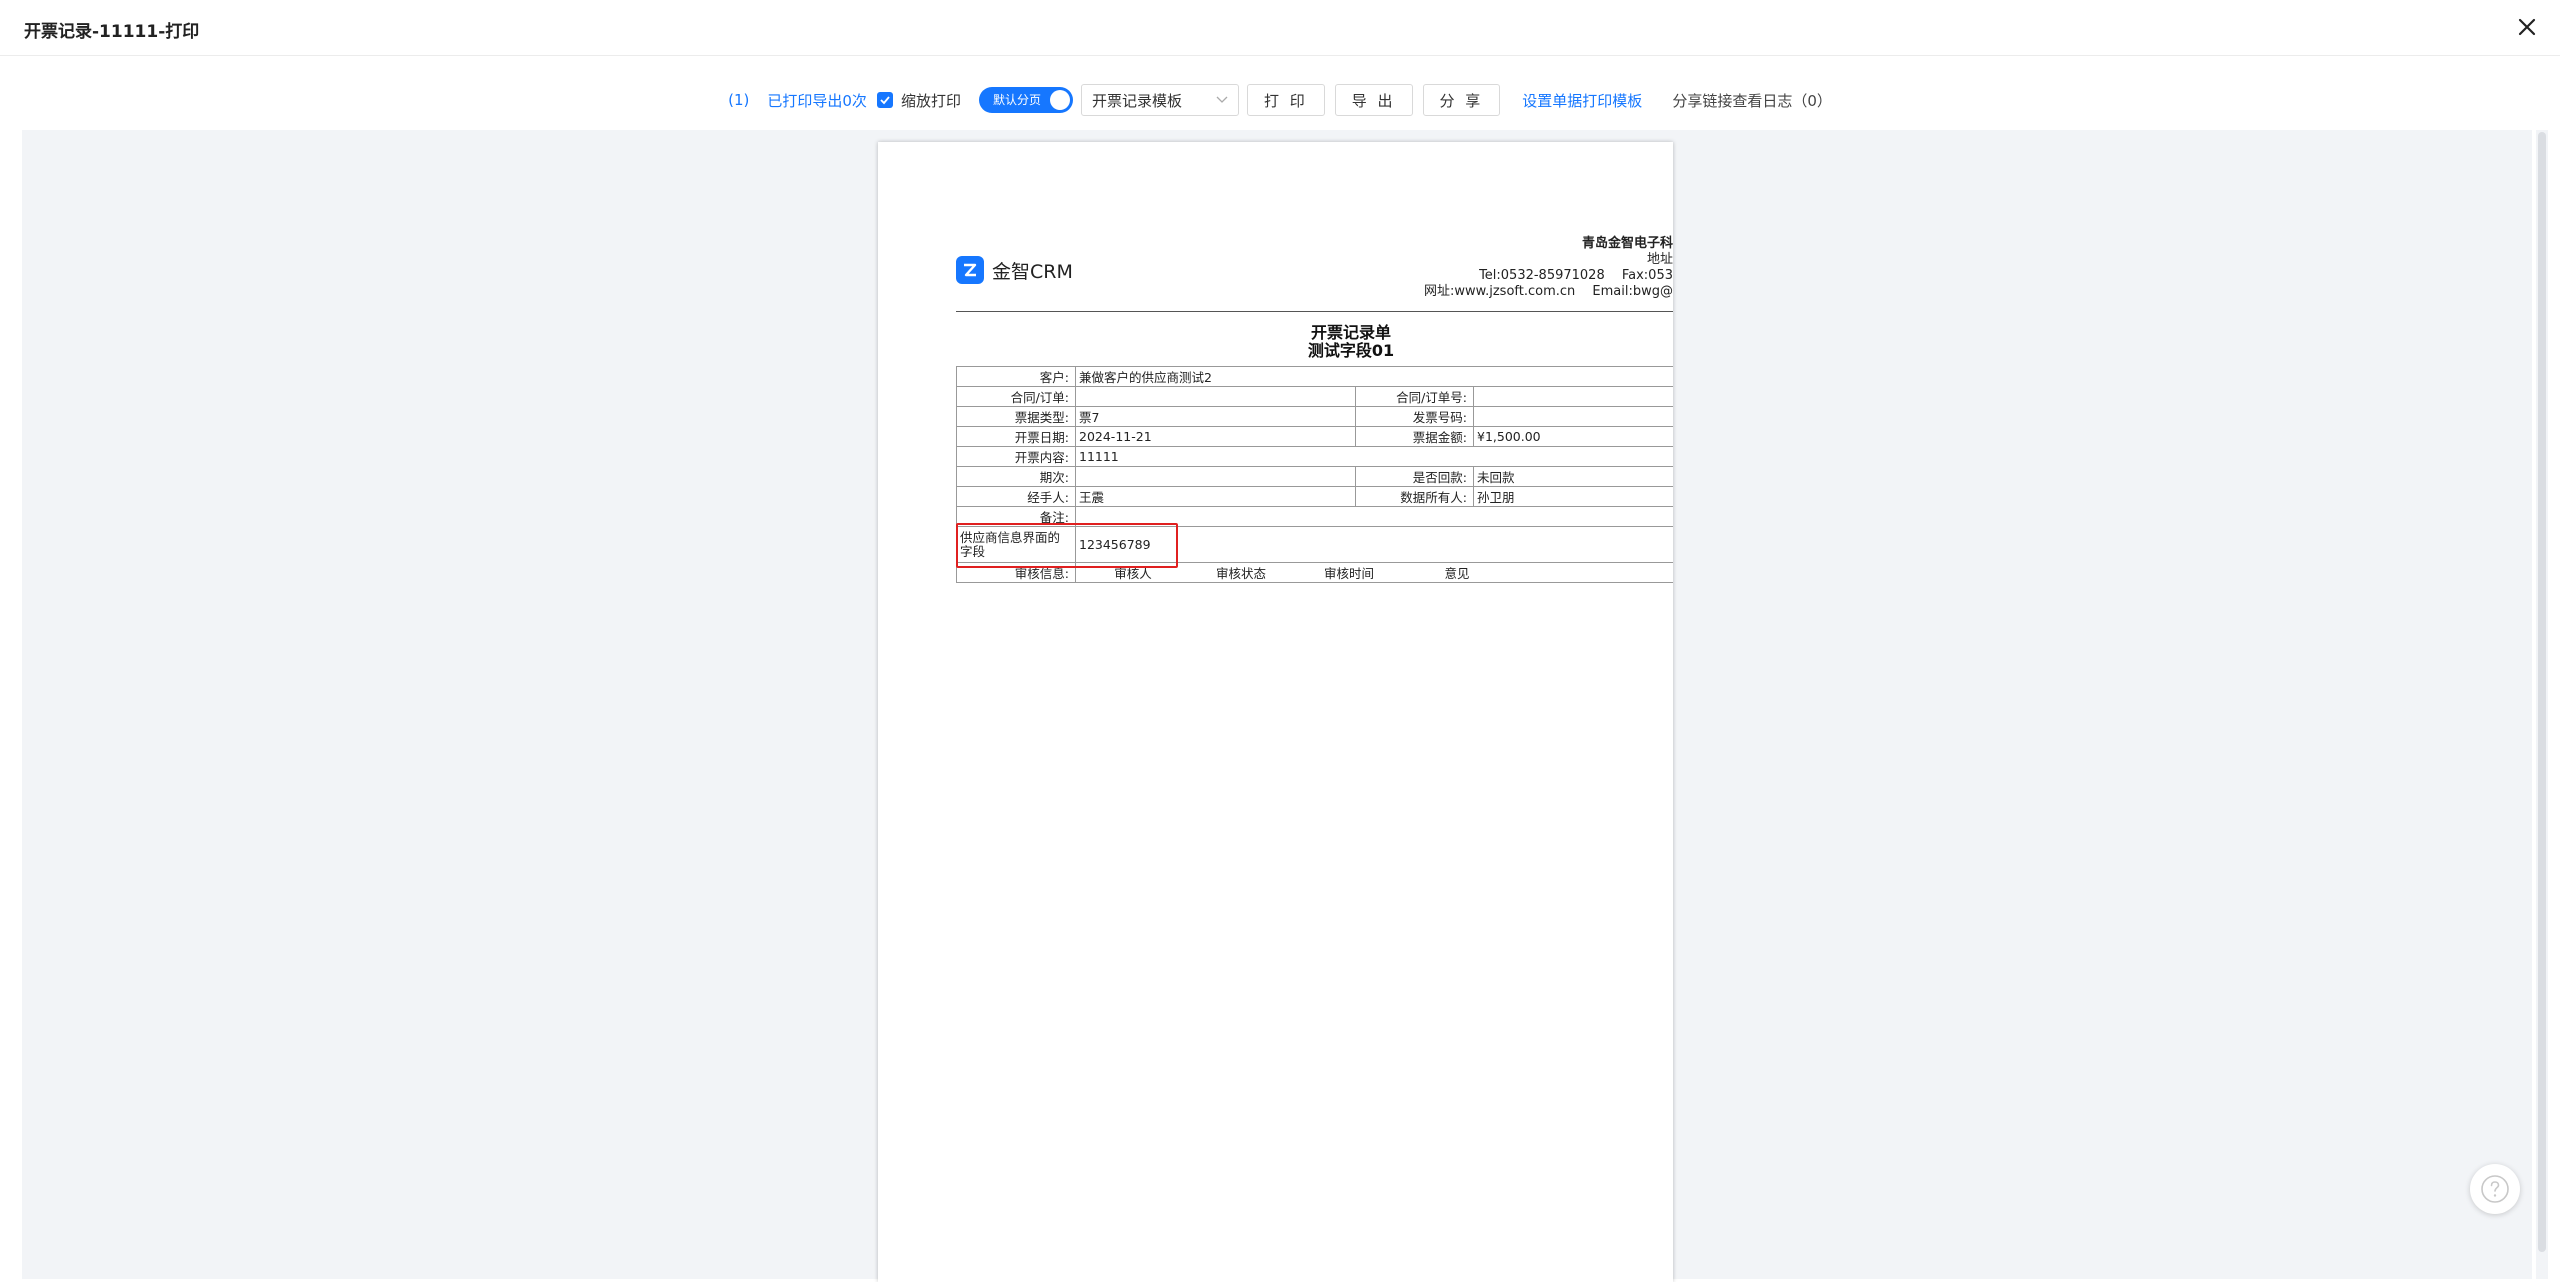  I want to click on template-settings-link: 设置单据打印模板, so click(1582, 100).